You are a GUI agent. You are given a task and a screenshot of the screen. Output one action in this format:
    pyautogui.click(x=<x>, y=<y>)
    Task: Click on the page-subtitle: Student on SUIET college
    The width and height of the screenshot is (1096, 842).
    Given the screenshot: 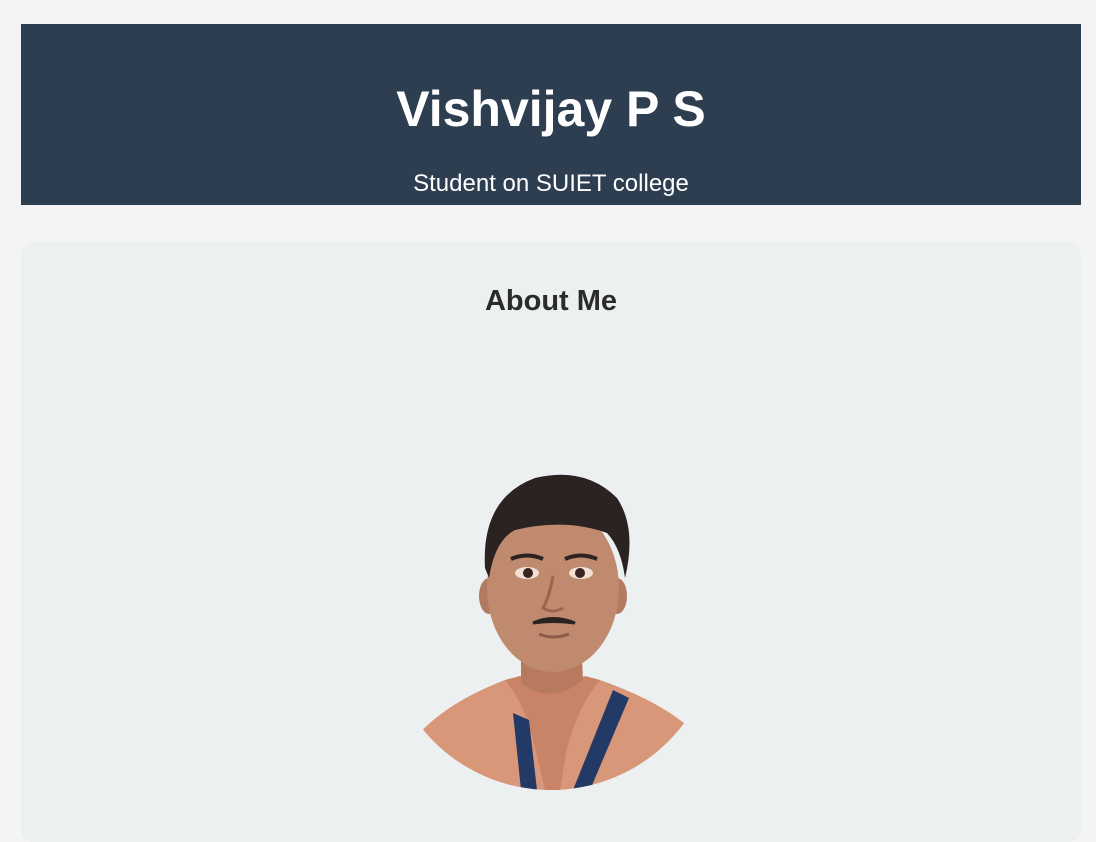 What is the action you would take?
    pyautogui.click(x=551, y=183)
    